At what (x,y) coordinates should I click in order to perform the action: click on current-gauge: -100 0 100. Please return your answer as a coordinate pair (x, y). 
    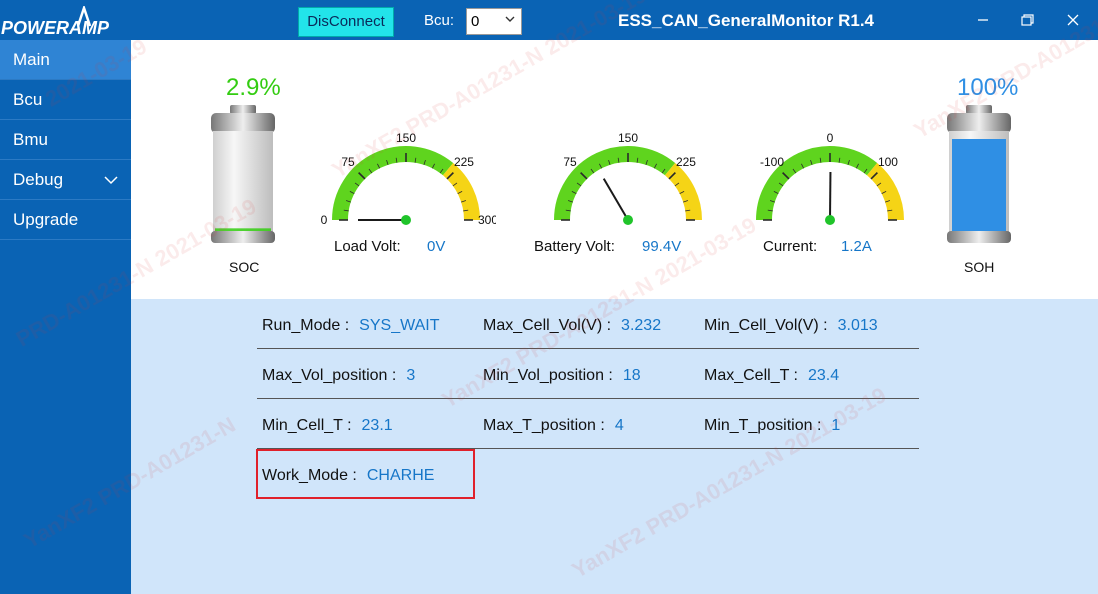
    Looking at the image, I should click on (830, 178).